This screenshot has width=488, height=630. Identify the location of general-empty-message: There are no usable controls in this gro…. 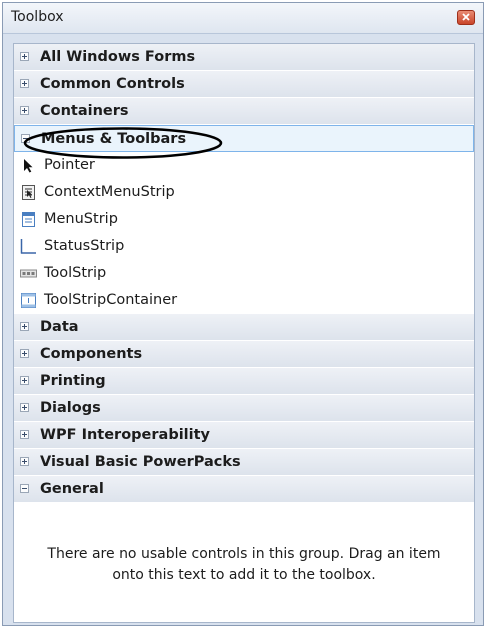
(244, 565).